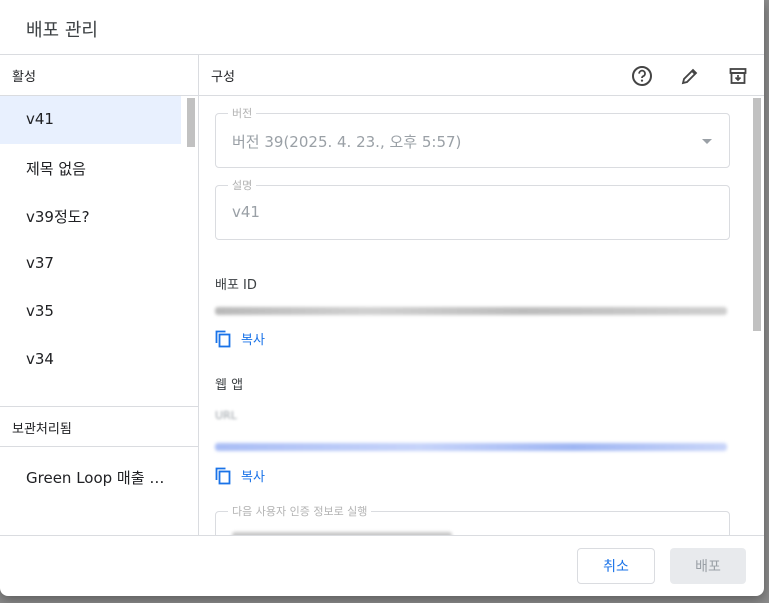 This screenshot has height=603, width=769. What do you see at coordinates (99, 216) in the screenshot?
I see `deployment-item-v39: v39정도?` at bounding box center [99, 216].